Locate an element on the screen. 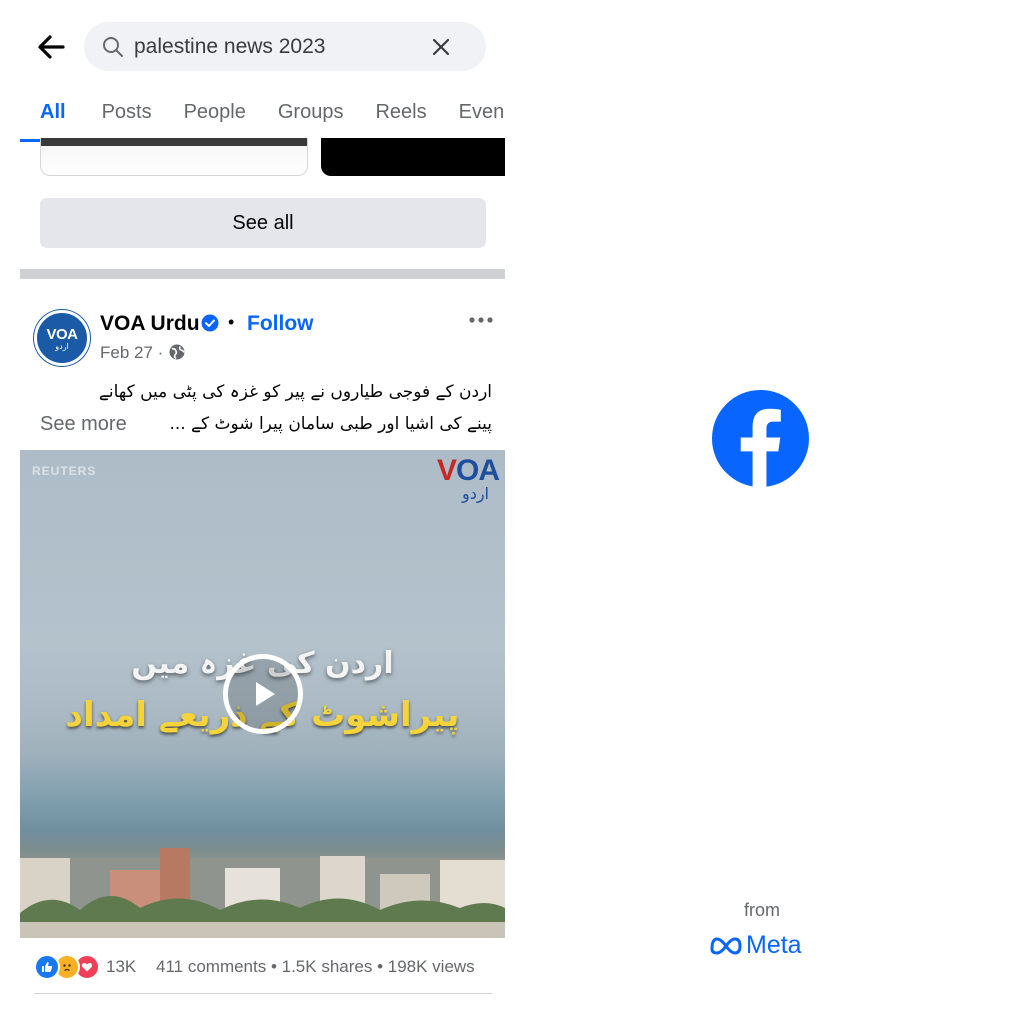 This screenshot has height=1024, width=1024. avatar: VOA اردو is located at coordinates (62, 338).